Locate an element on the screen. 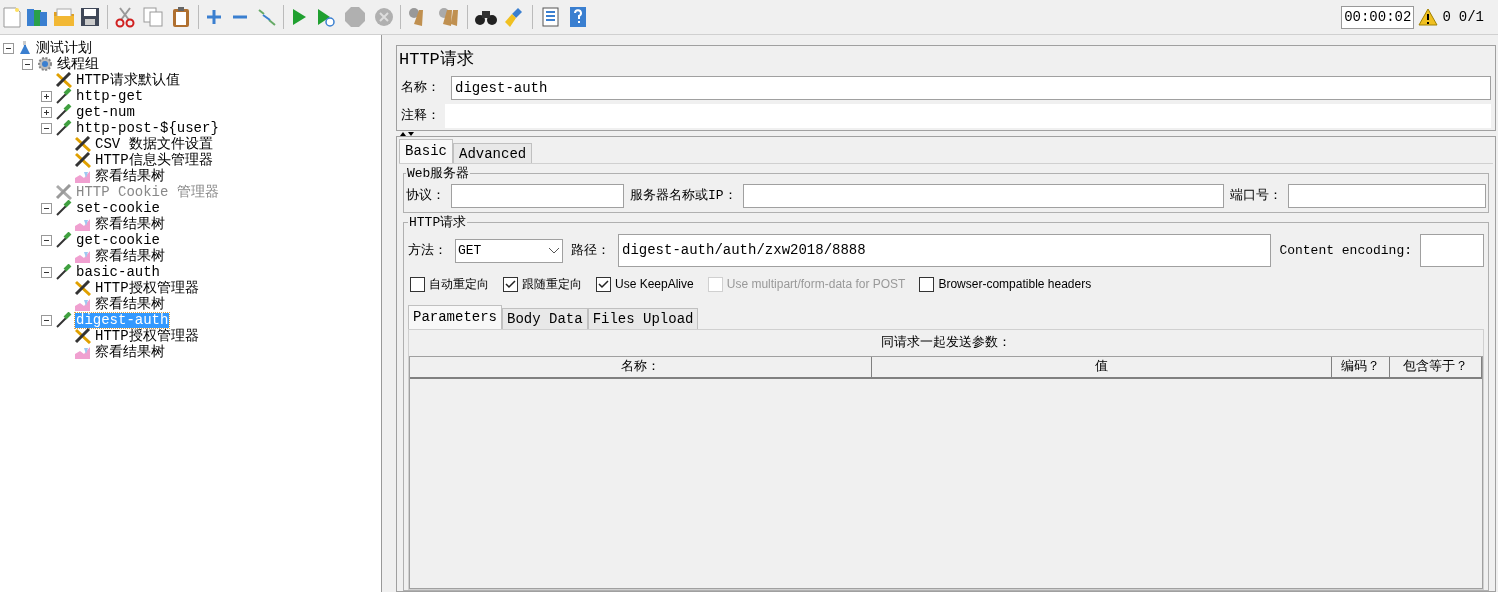 The height and width of the screenshot is (592, 1498). field-label: 方法： is located at coordinates (427, 250).